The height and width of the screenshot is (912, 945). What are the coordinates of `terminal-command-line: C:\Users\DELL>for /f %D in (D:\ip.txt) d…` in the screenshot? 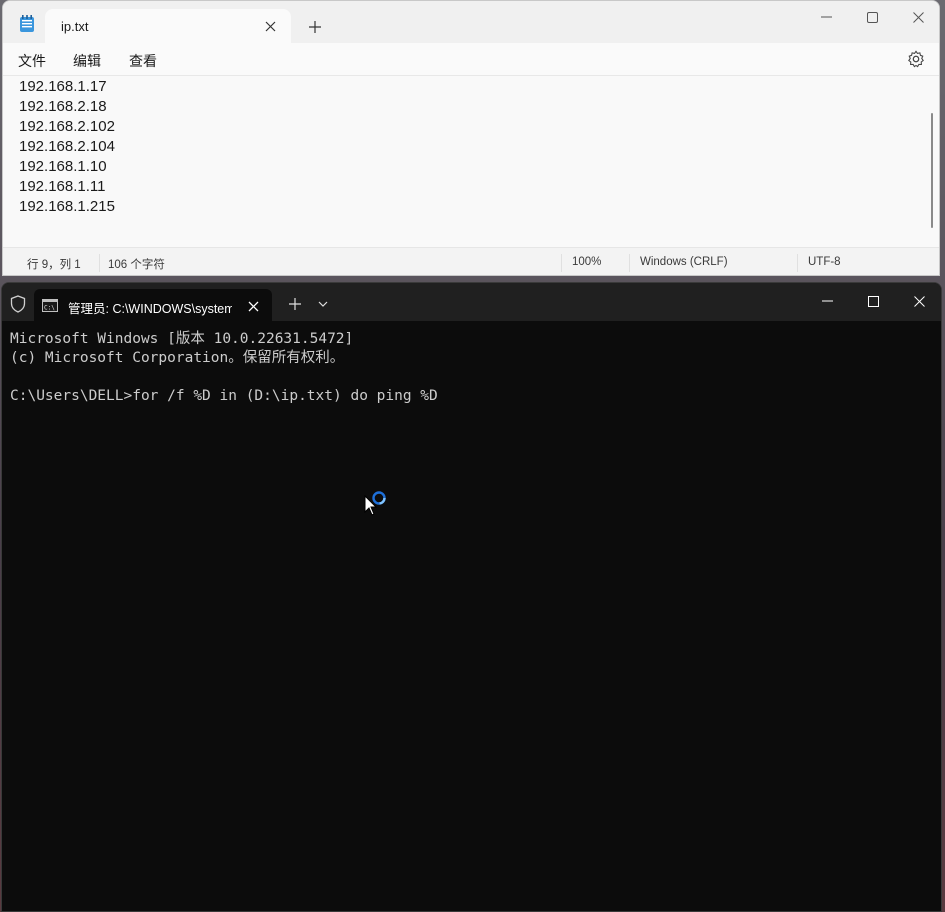 It's located at (224, 396).